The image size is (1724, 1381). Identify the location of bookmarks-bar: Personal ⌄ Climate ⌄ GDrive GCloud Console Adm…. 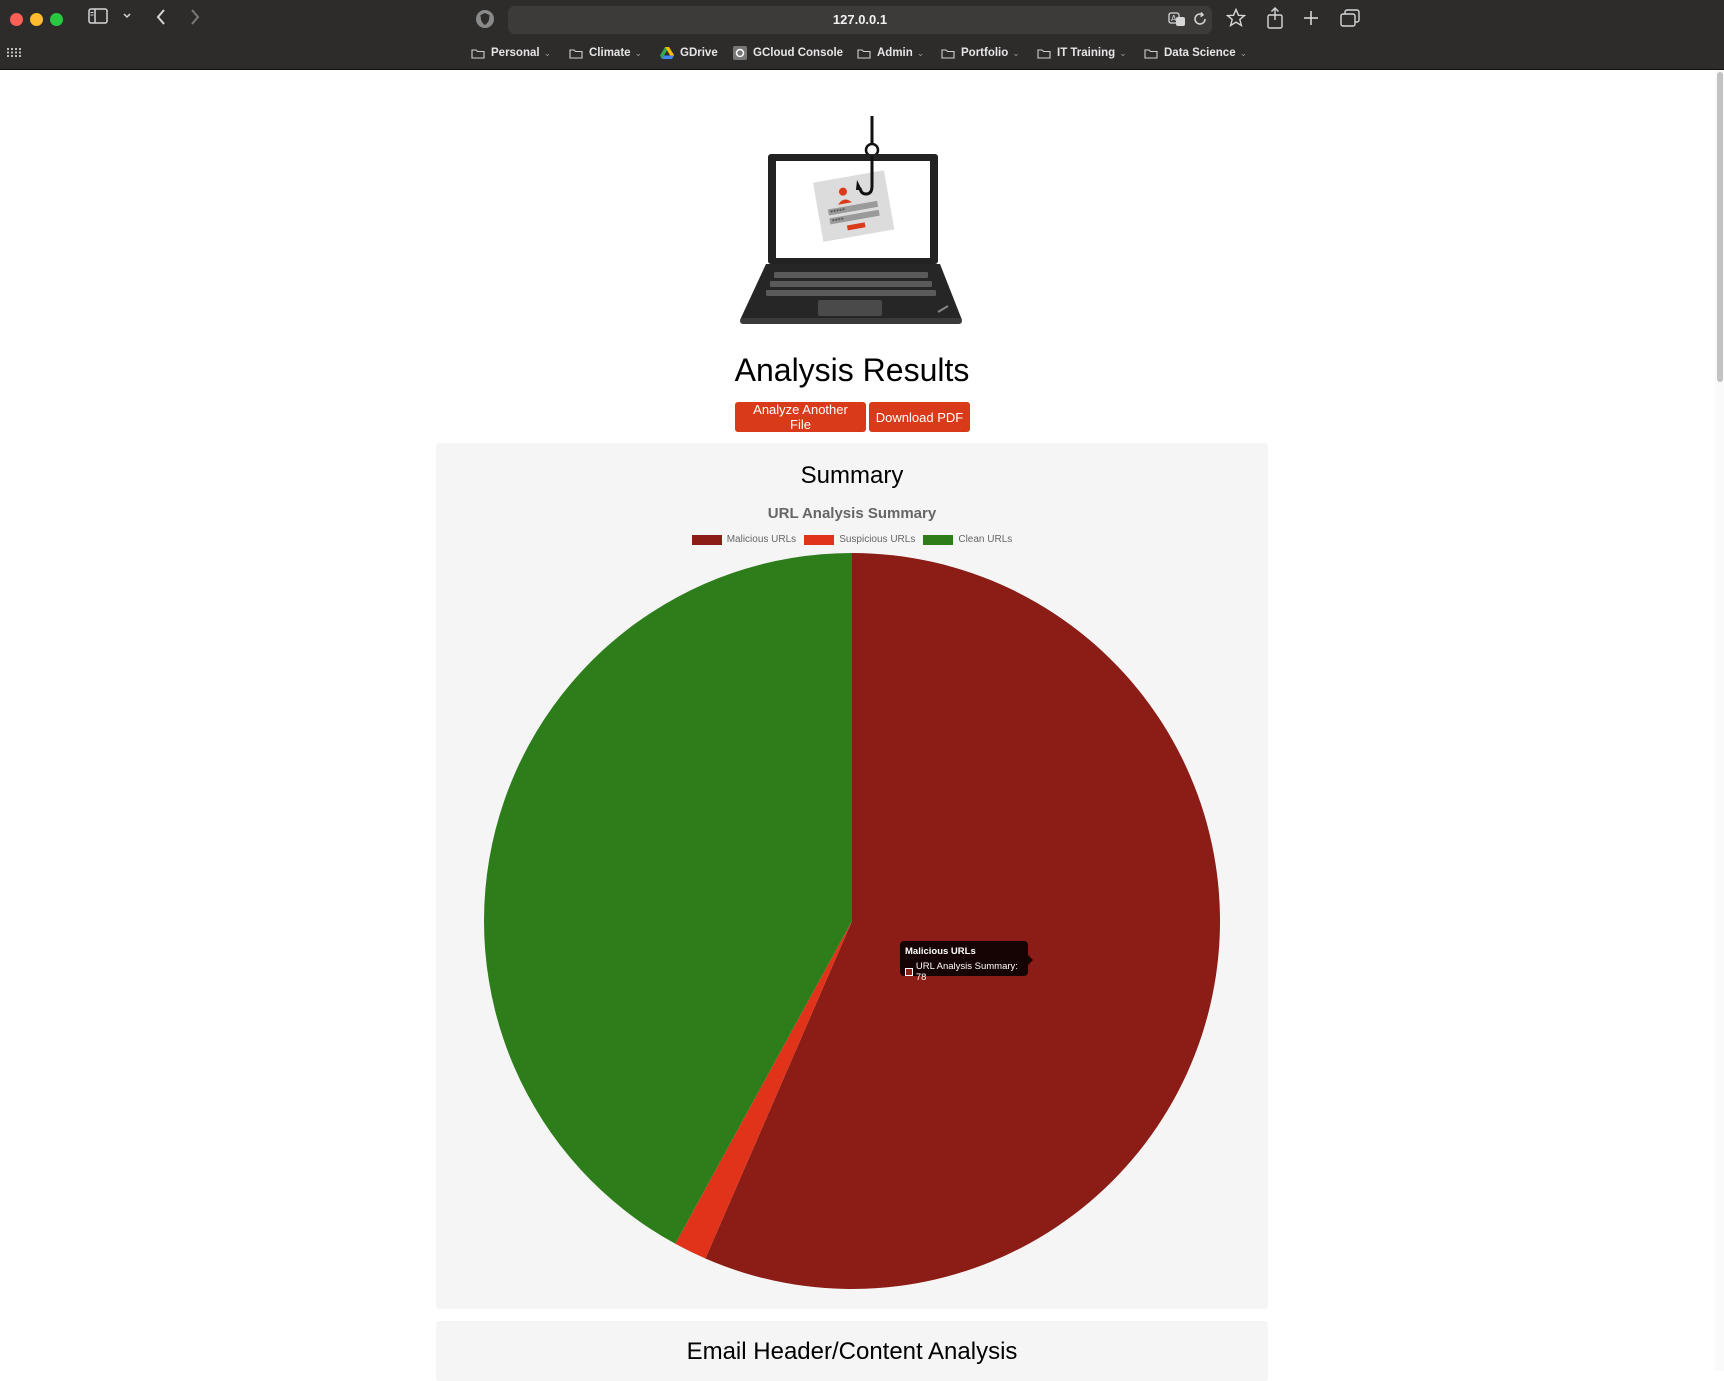
(862, 53).